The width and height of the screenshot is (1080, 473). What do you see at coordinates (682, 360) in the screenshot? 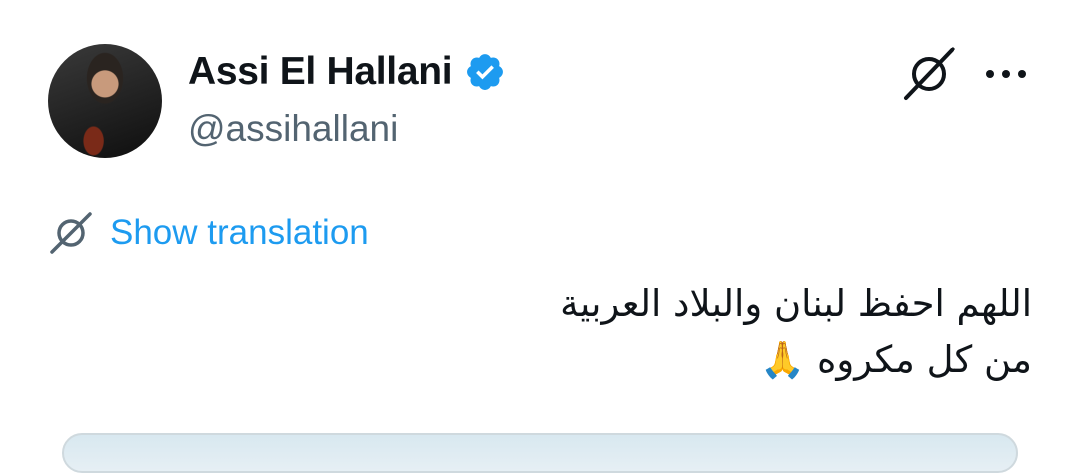
I see `tweet-line-2: من كل مكروه 🙏` at bounding box center [682, 360].